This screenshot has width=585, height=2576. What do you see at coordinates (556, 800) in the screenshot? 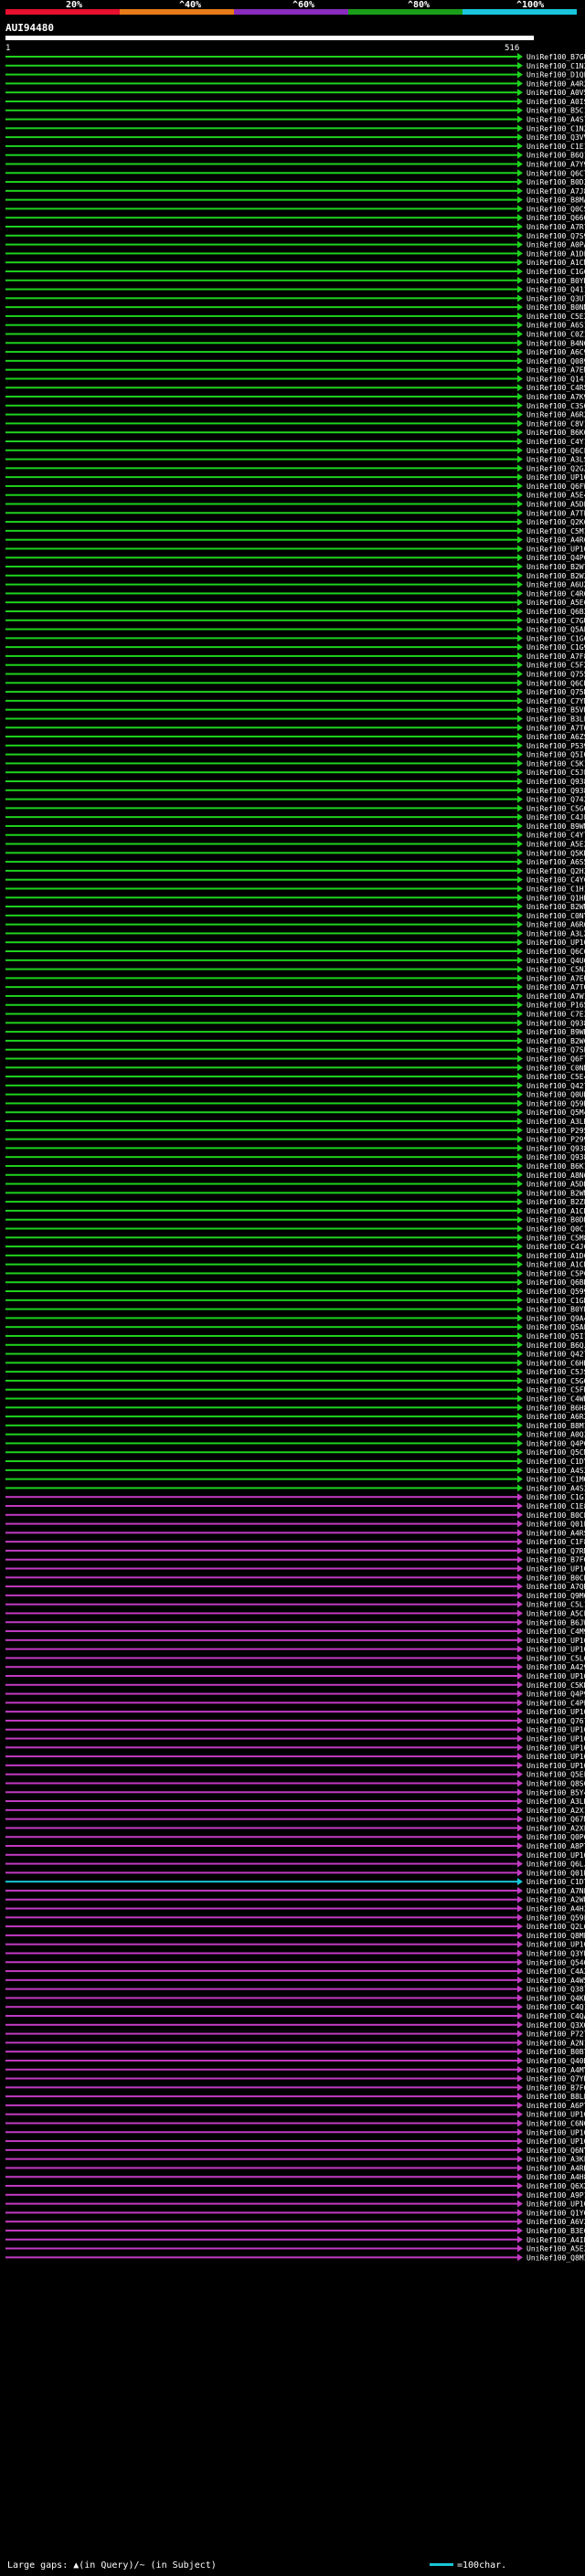
I see `hit-label: UniRef100_Q74257` at bounding box center [556, 800].